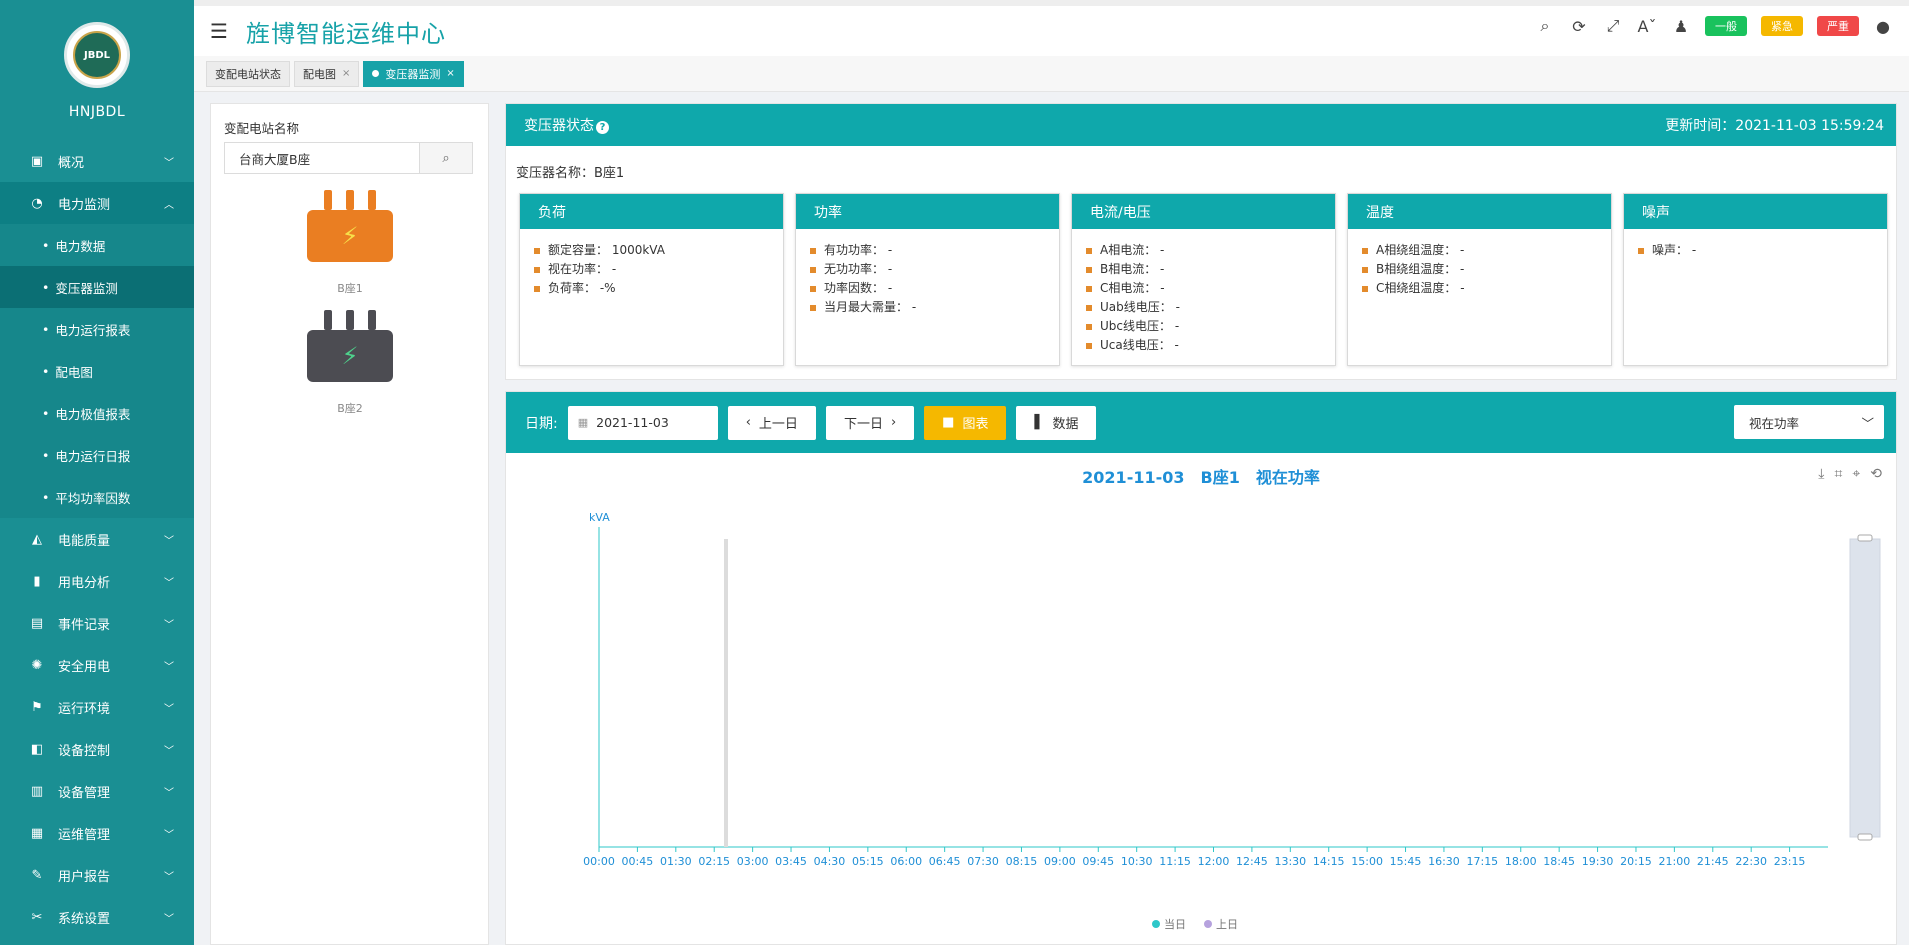 The width and height of the screenshot is (1909, 945). Describe the element at coordinates (86, 288) in the screenshot. I see `submenu-label: 变压器监测` at that location.